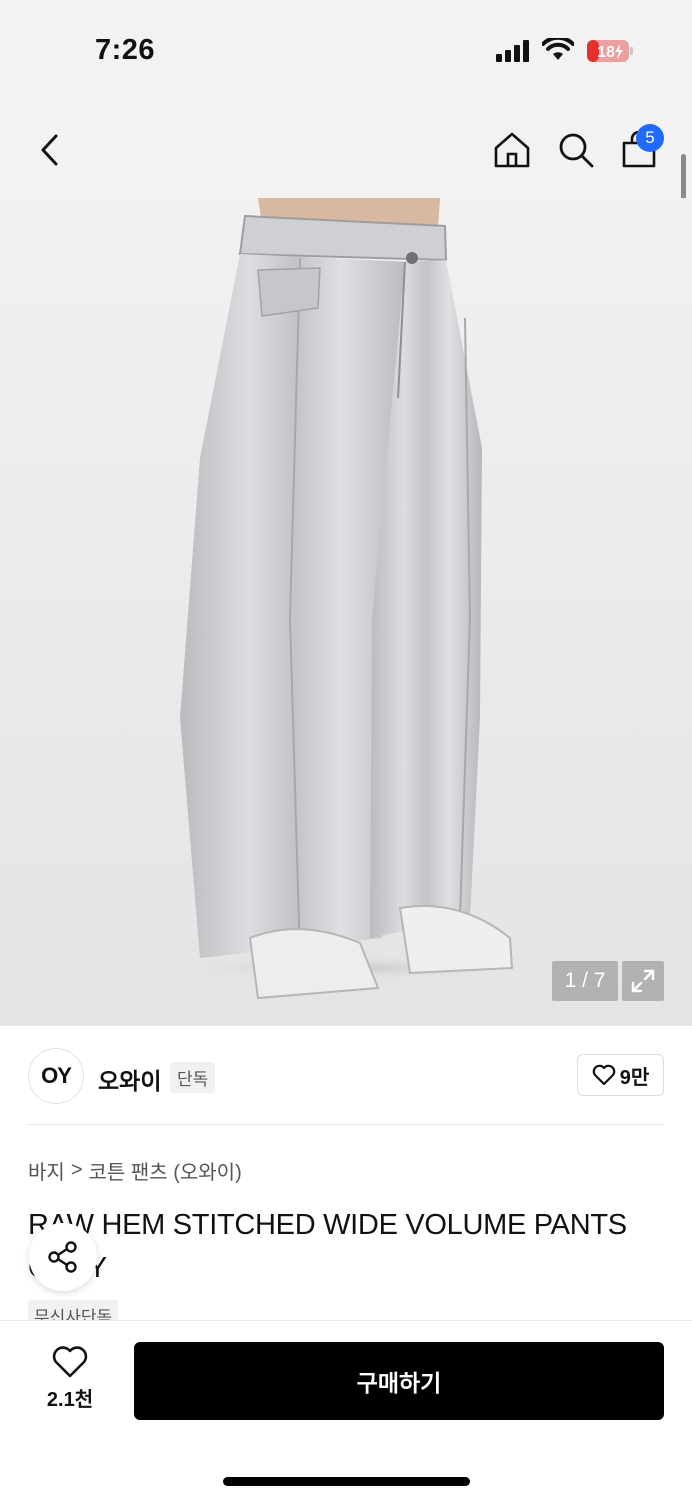  What do you see at coordinates (634, 1077) in the screenshot?
I see `brand-like-count: 9만` at bounding box center [634, 1077].